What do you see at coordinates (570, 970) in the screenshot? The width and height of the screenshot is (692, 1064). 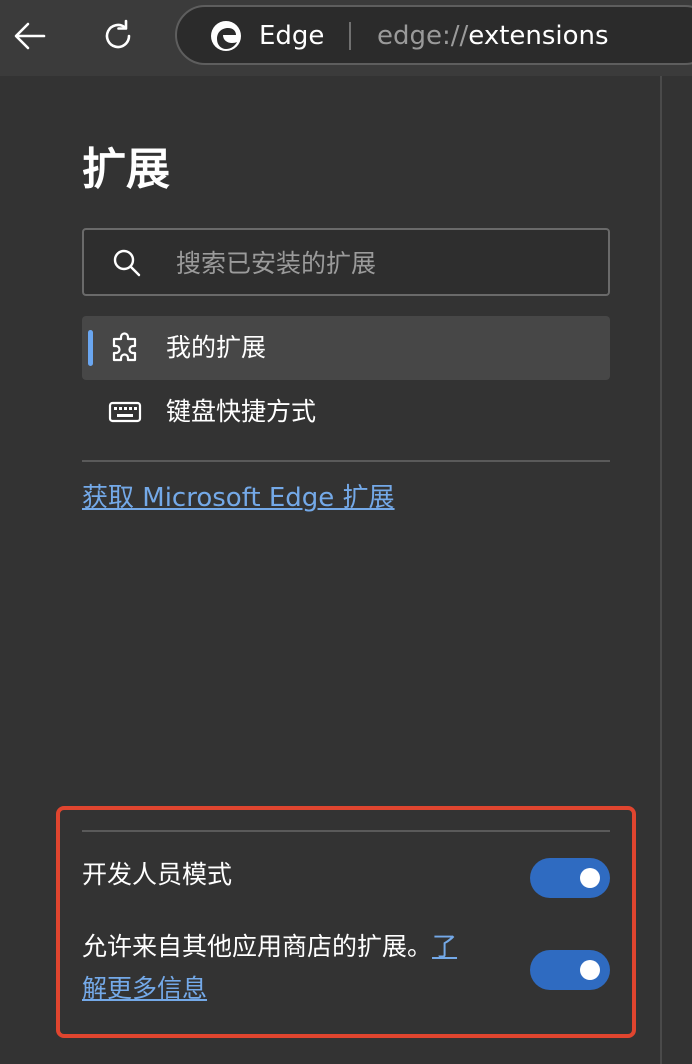 I see `other-stores-toggle` at bounding box center [570, 970].